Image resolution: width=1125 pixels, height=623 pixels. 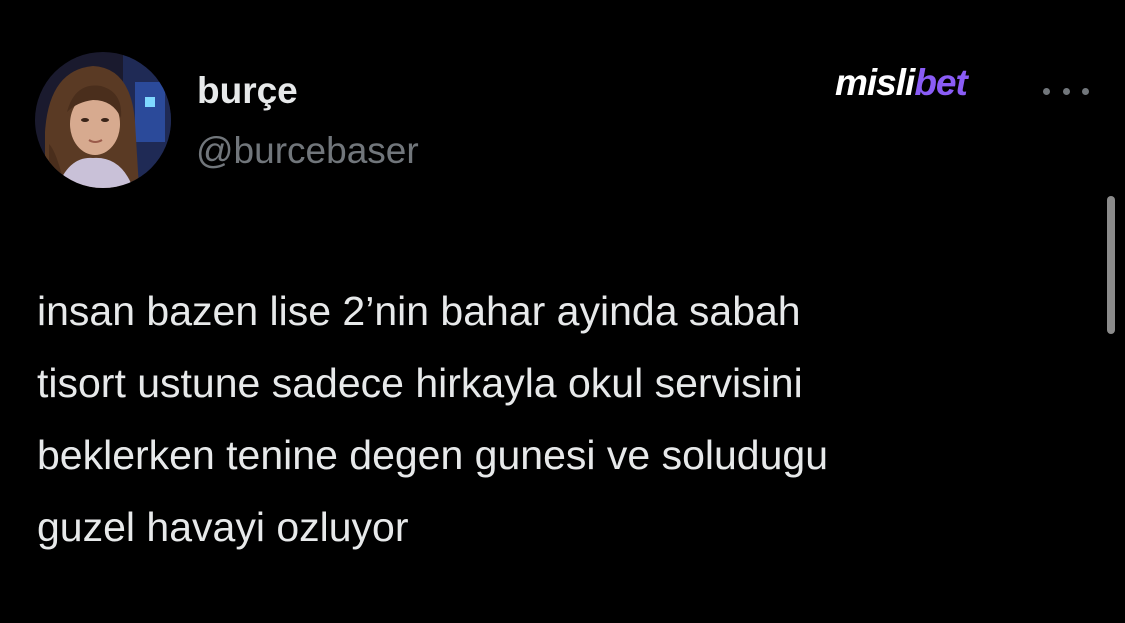 What do you see at coordinates (307, 151) in the screenshot?
I see `user-handle: @burcebaser` at bounding box center [307, 151].